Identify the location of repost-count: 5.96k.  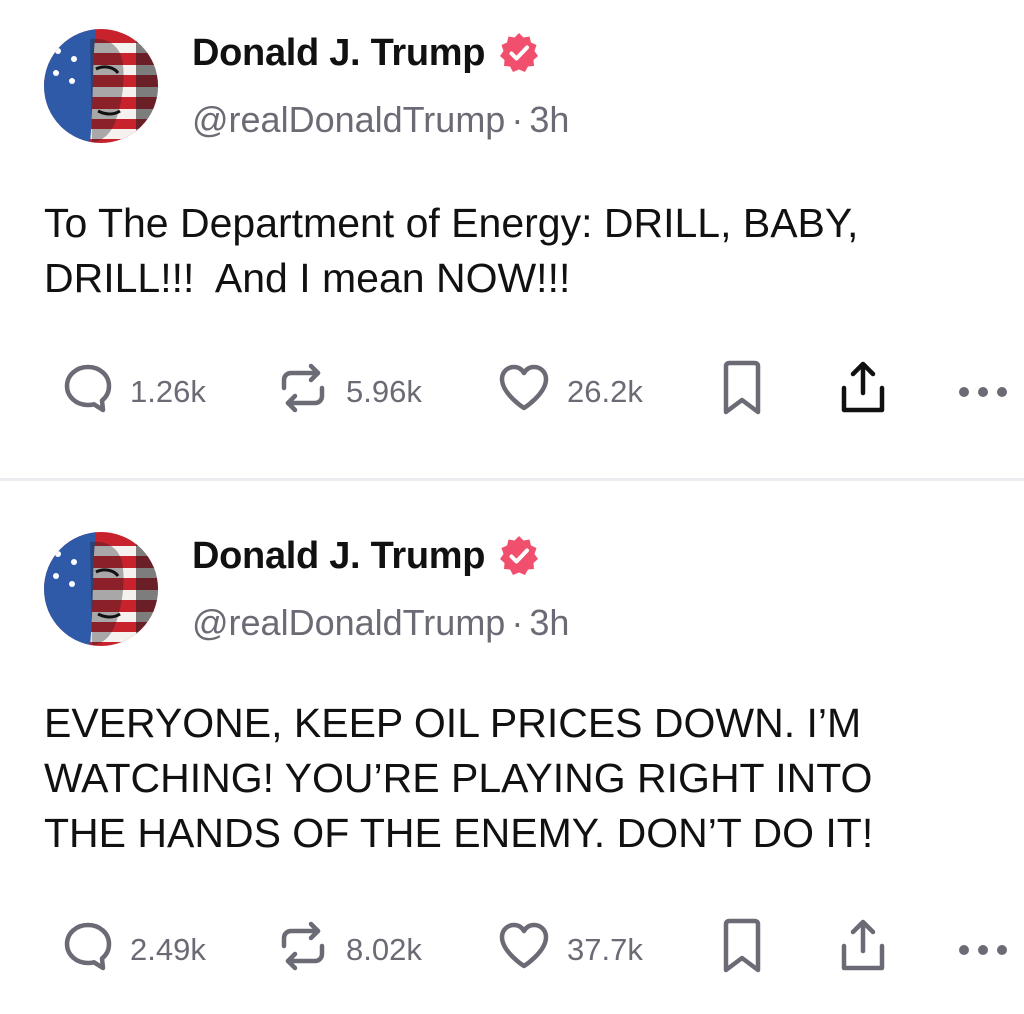
(384, 391).